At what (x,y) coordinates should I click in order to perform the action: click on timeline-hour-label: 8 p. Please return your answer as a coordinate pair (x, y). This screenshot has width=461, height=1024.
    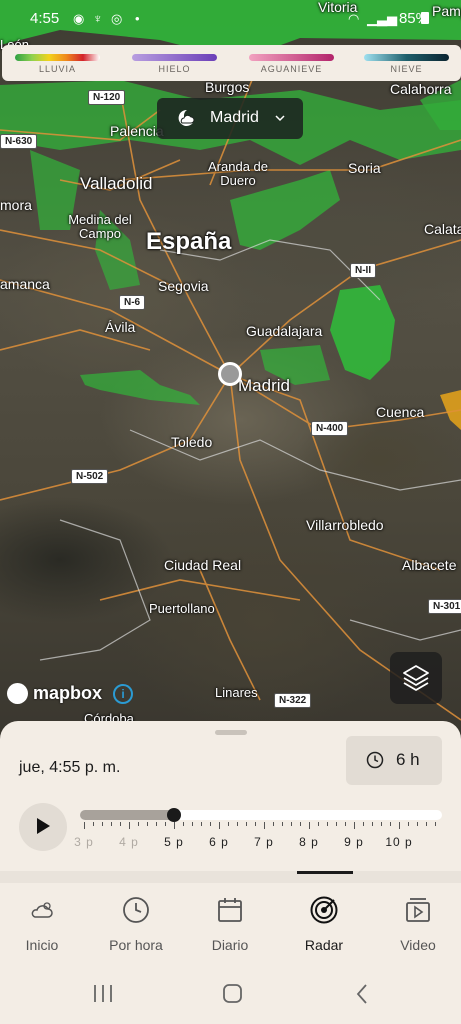
    Looking at the image, I should click on (309, 842).